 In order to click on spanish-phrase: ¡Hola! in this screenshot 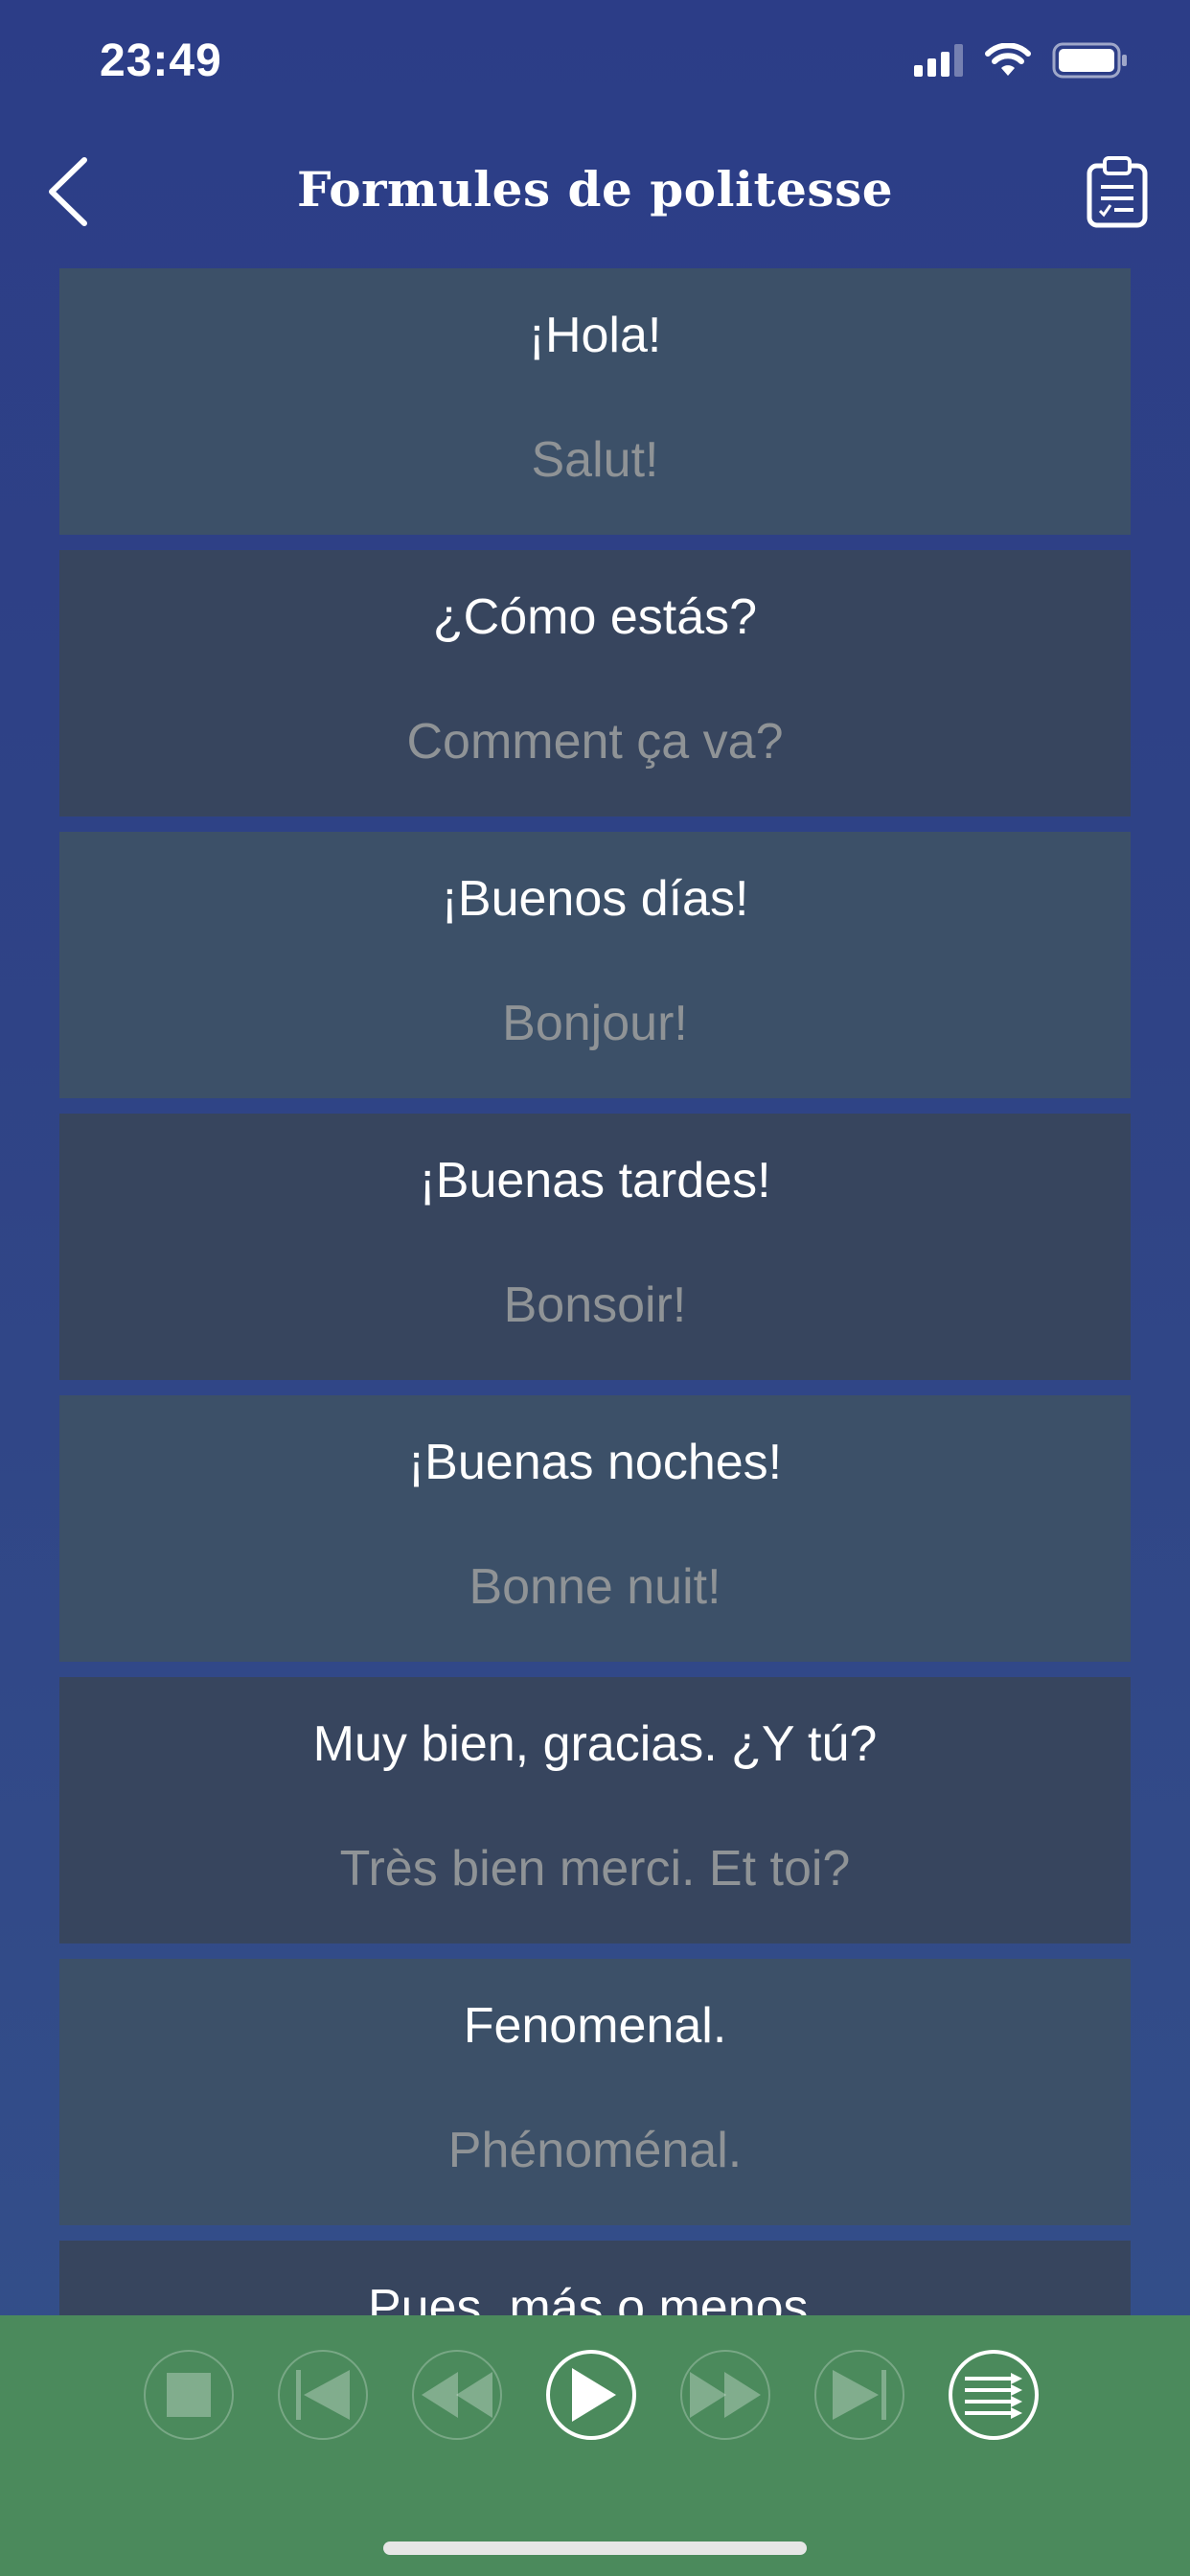, I will do `click(595, 335)`.